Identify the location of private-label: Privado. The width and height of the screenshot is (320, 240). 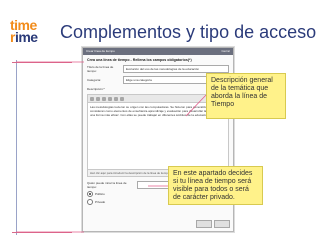
(100, 202).